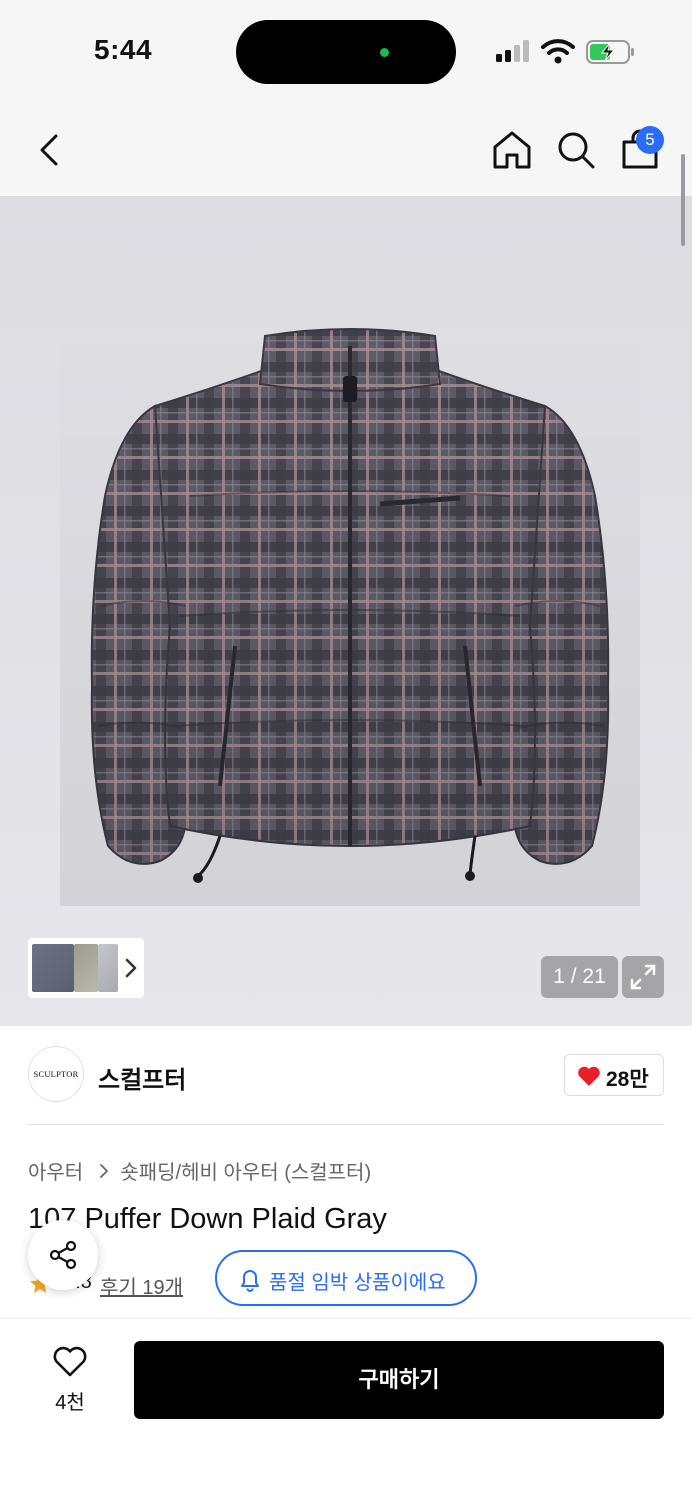 The image size is (692, 1500). What do you see at coordinates (357, 1283) in the screenshot?
I see `soldout-alert-text: 품절 임박 상품이에요` at bounding box center [357, 1283].